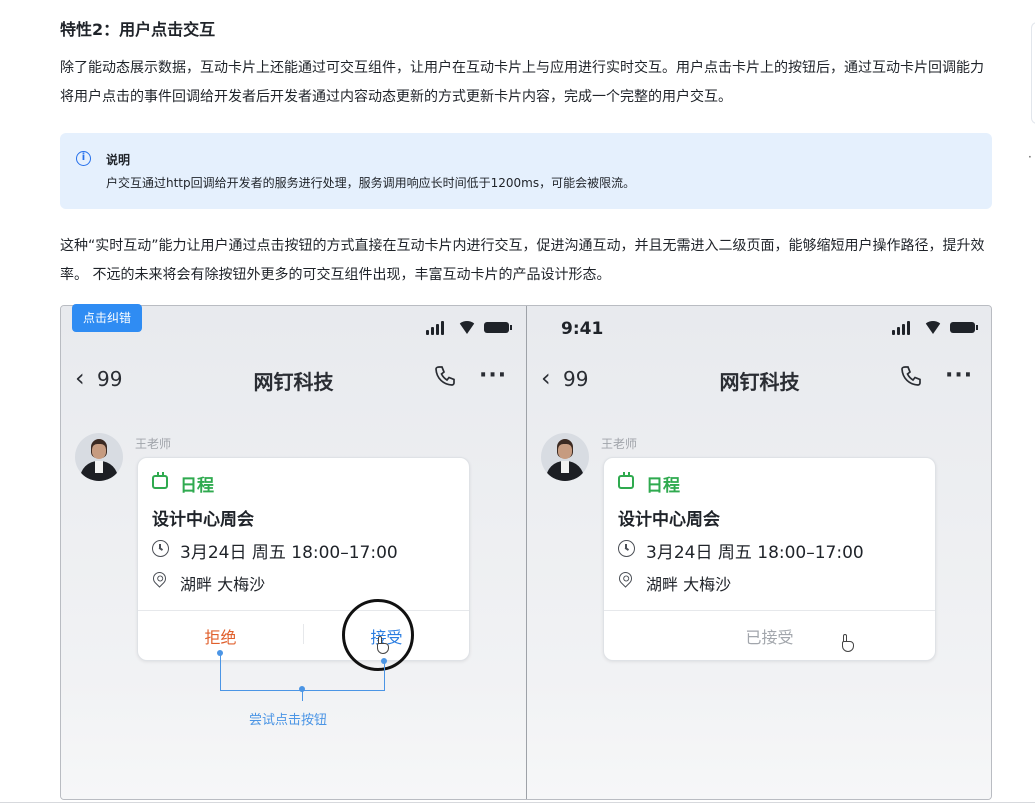 This screenshot has width=1035, height=806. Describe the element at coordinates (118, 160) in the screenshot. I see `note-title: 说明` at that location.